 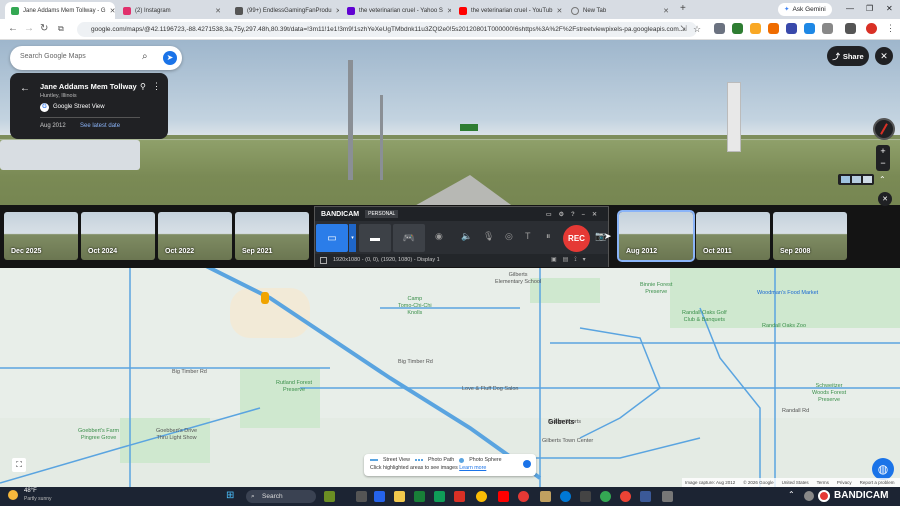 I want to click on map-label-rutland: Rutland Forest Preserve, so click(x=294, y=387).